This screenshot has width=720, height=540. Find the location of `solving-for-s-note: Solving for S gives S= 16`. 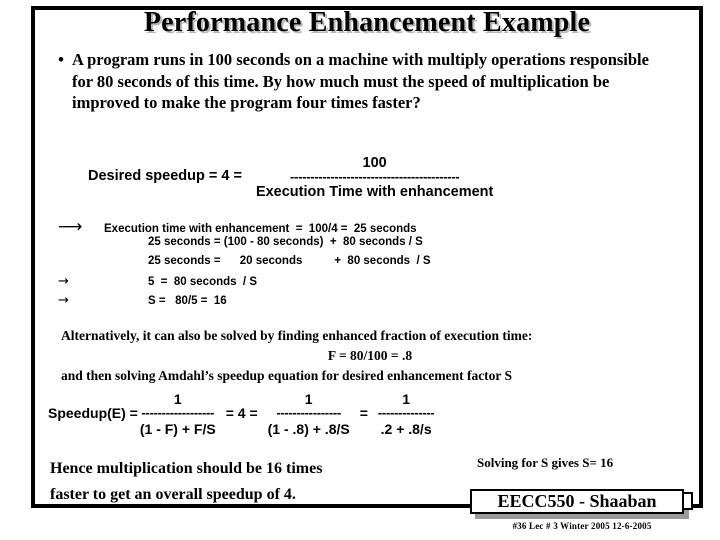

solving-for-s-note: Solving for S gives S= 16 is located at coordinates (545, 462).